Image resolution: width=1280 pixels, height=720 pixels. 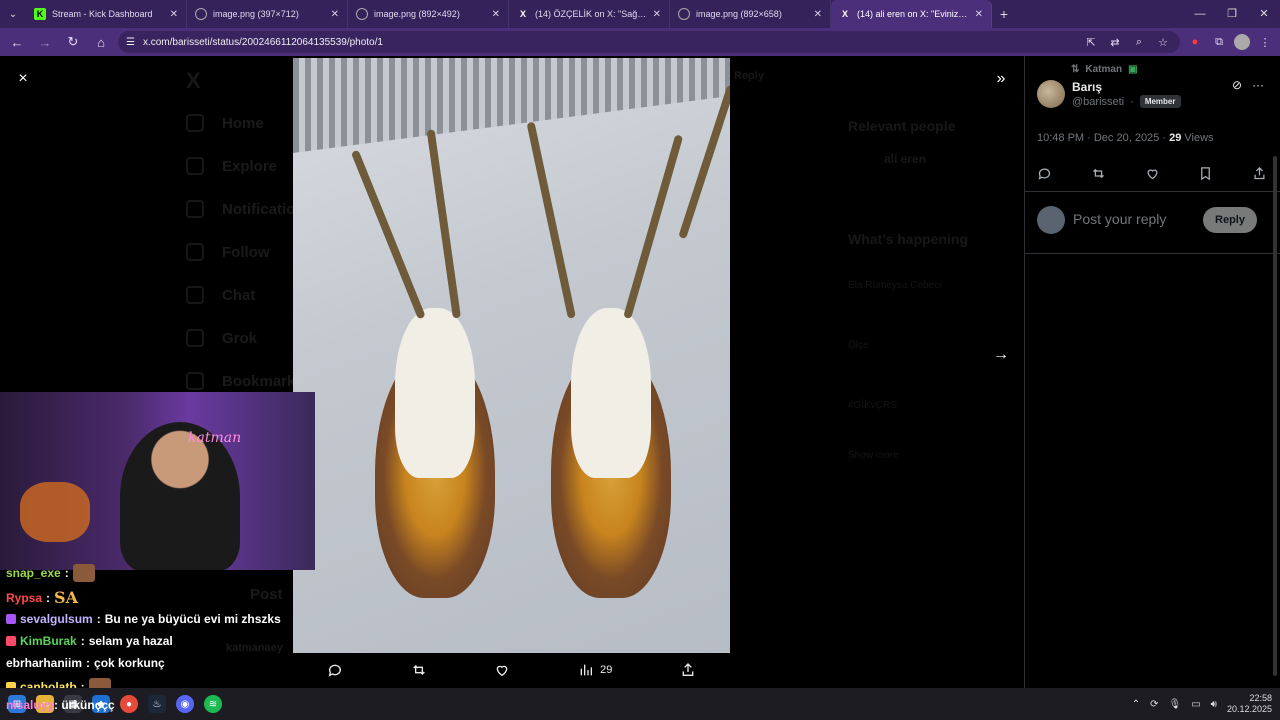 I want to click on minimize-icon: —, so click(x=1200, y=14).